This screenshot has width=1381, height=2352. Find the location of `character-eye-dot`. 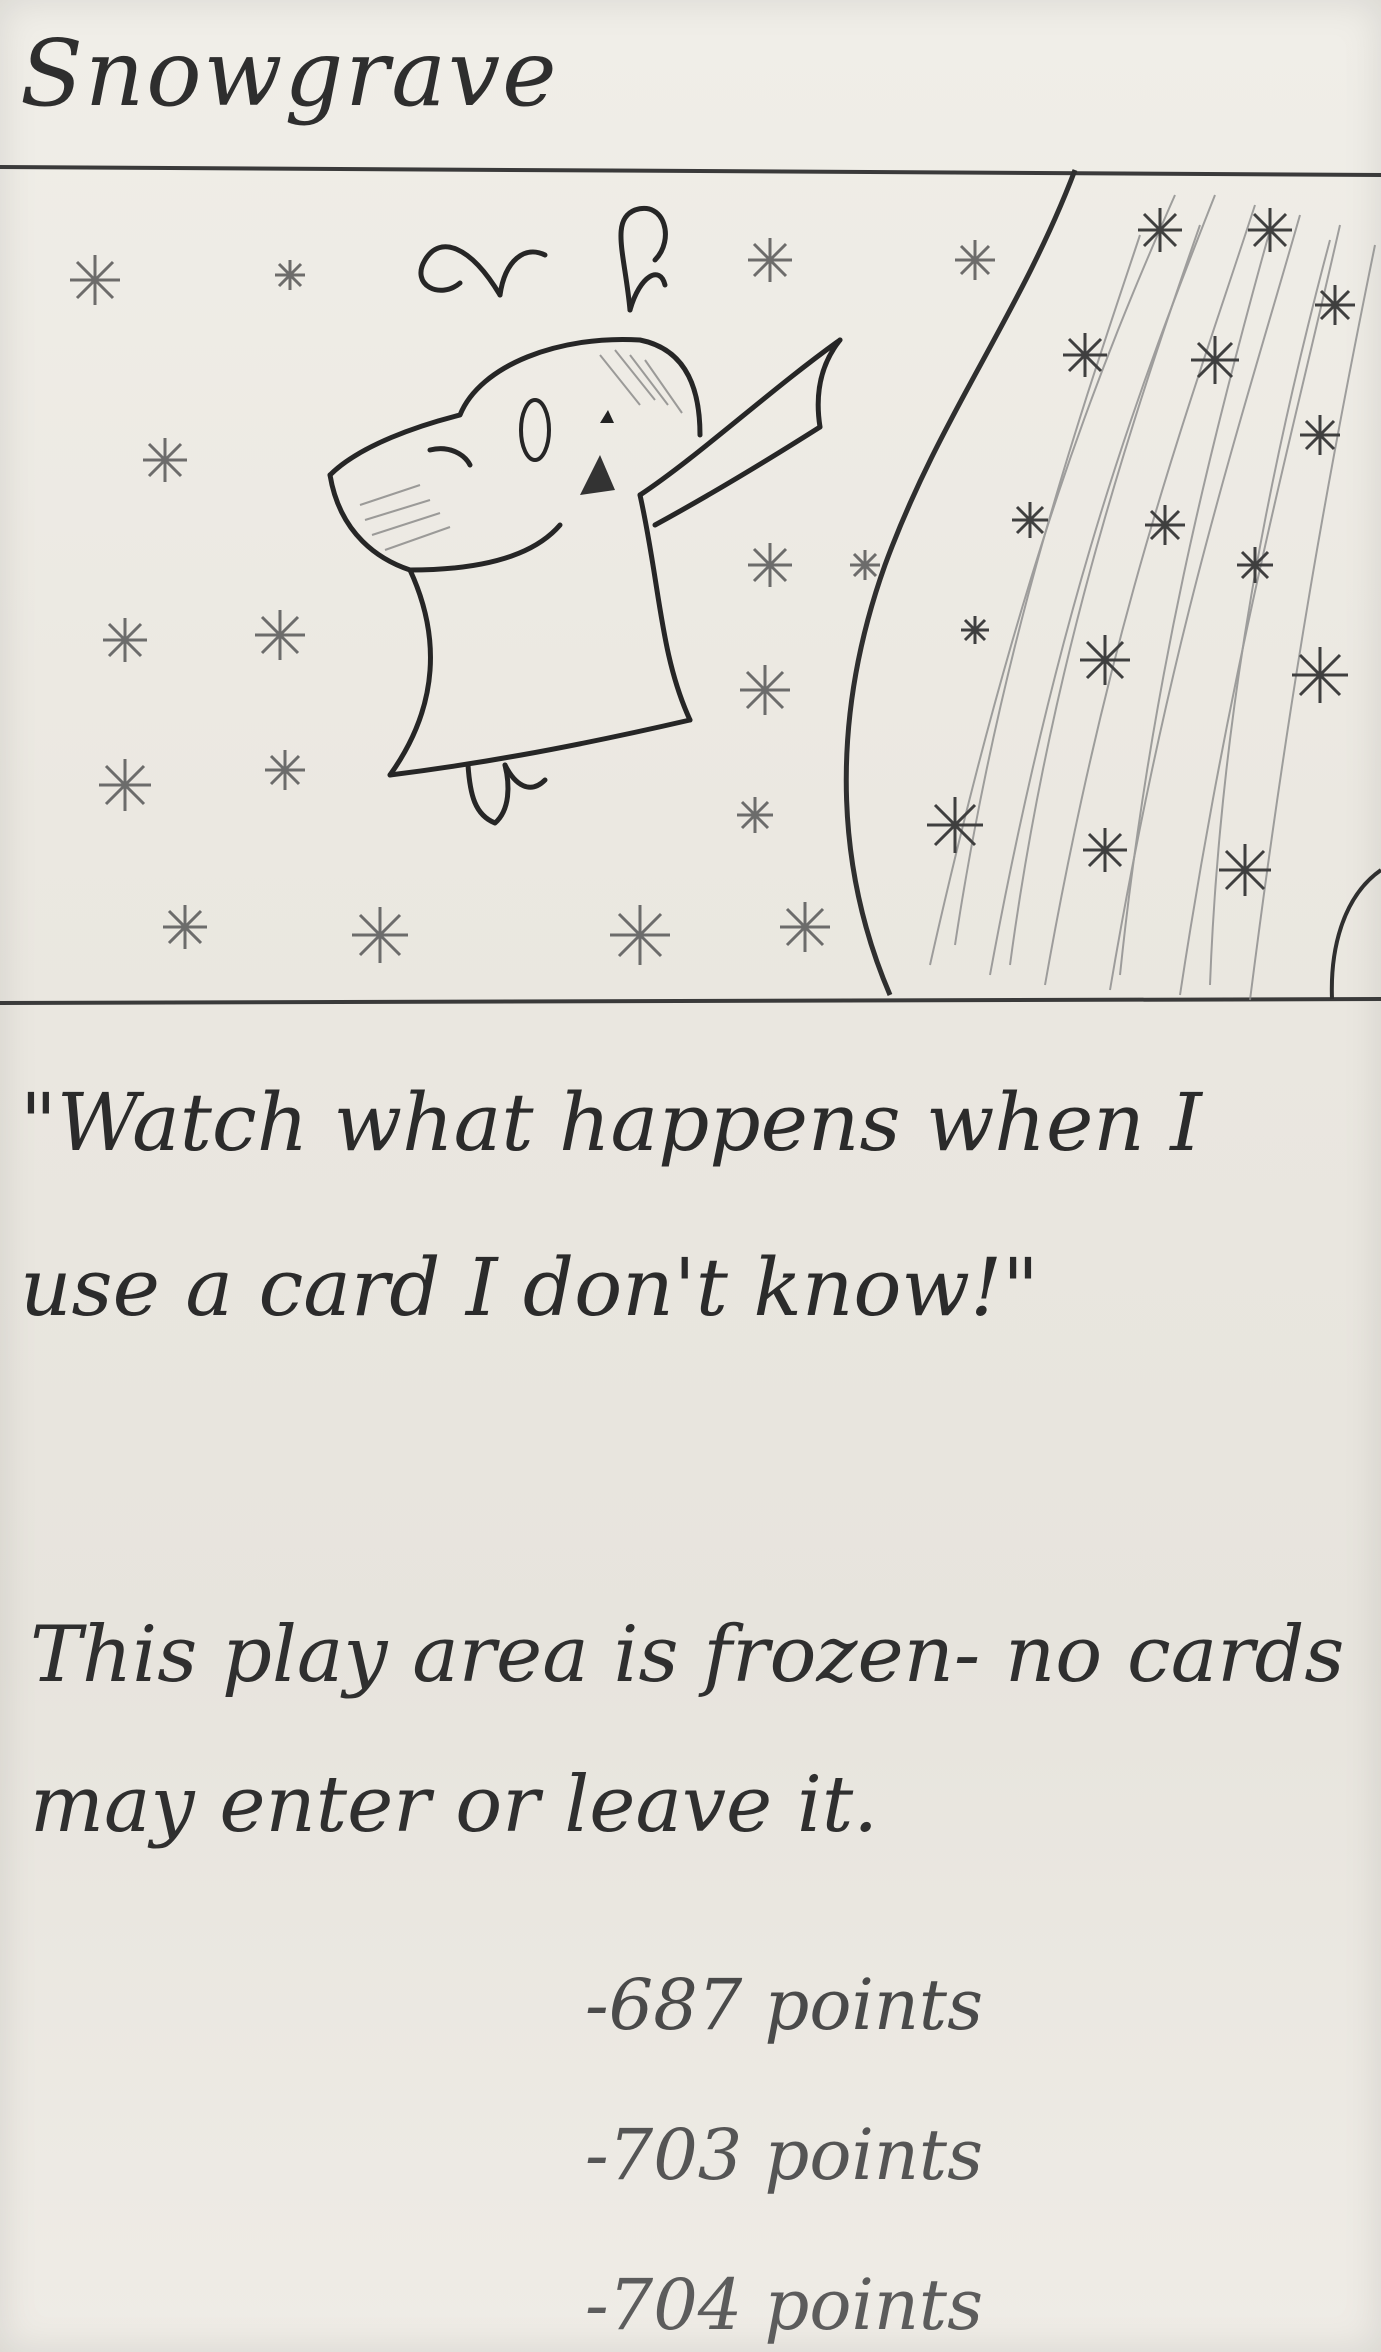

character-eye-dot is located at coordinates (607, 416).